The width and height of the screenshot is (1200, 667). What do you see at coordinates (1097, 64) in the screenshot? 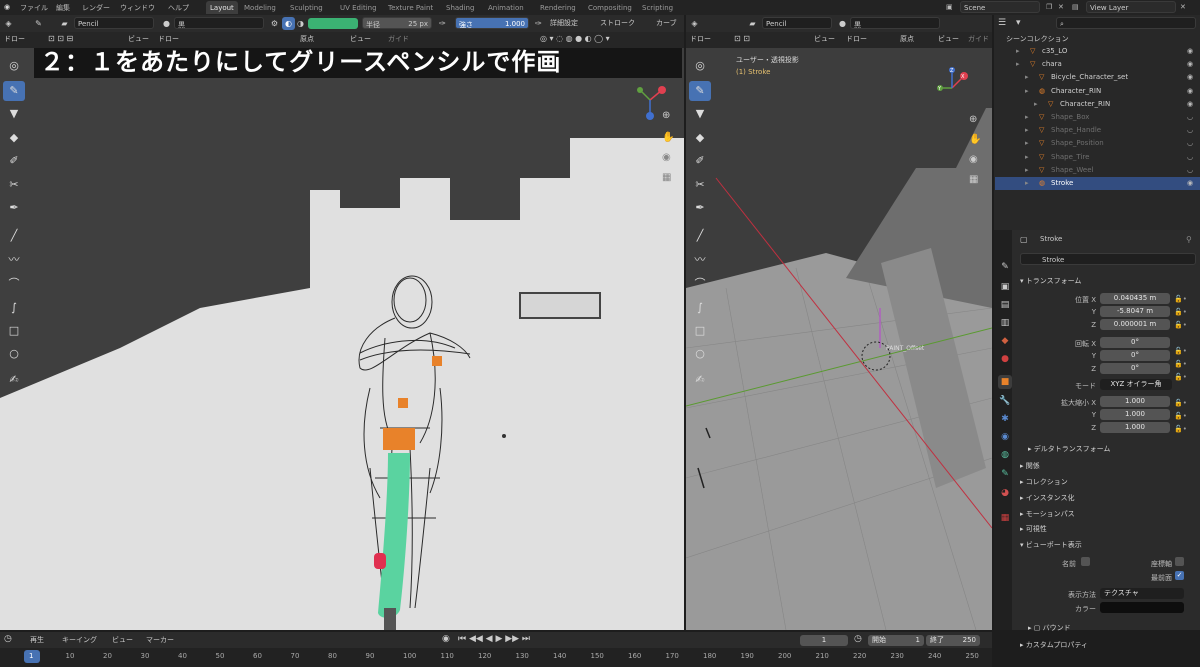
I see `outliner-row: ▸ ▽ chara ◉` at bounding box center [1097, 64].